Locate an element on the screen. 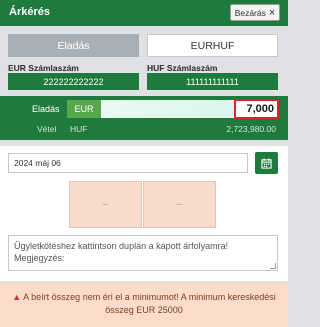  close-icon: × is located at coordinates (272, 12).